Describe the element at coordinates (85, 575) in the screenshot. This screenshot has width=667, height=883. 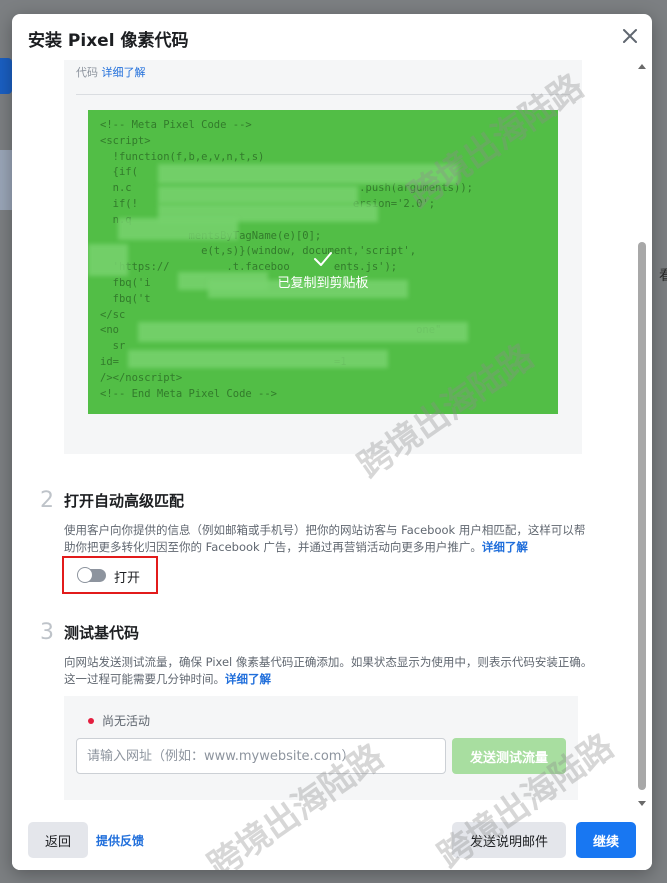
I see `toggle-knob` at that location.